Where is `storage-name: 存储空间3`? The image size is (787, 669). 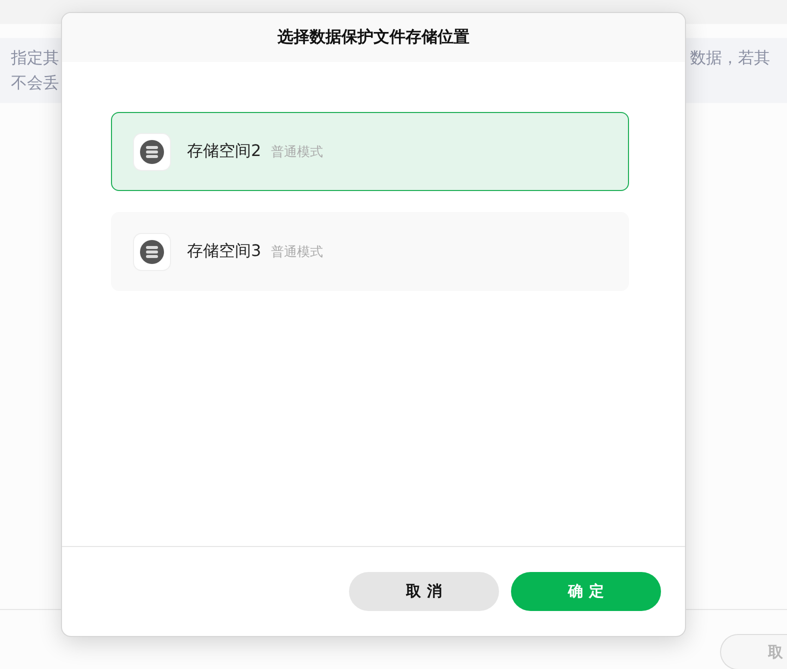
storage-name: 存储空间3 is located at coordinates (224, 251).